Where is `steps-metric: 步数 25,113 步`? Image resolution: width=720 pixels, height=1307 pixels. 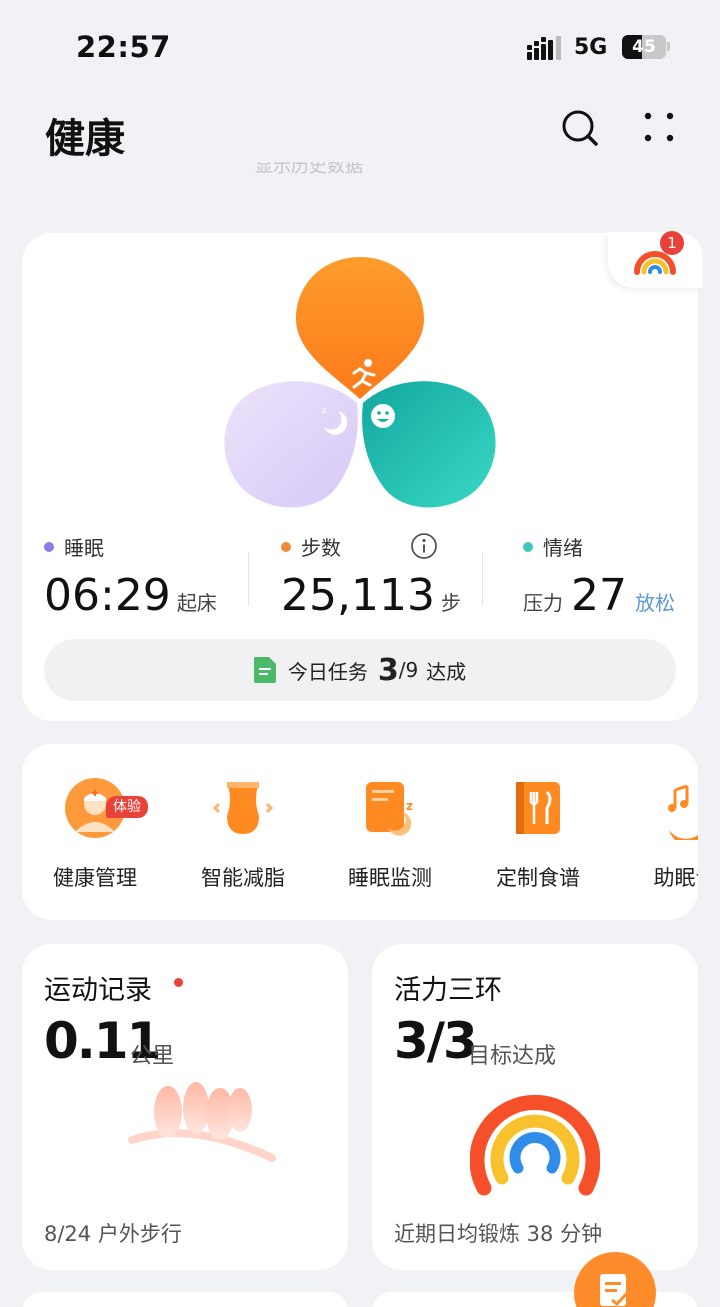 steps-metric: 步数 25,113 步 is located at coordinates (371, 576).